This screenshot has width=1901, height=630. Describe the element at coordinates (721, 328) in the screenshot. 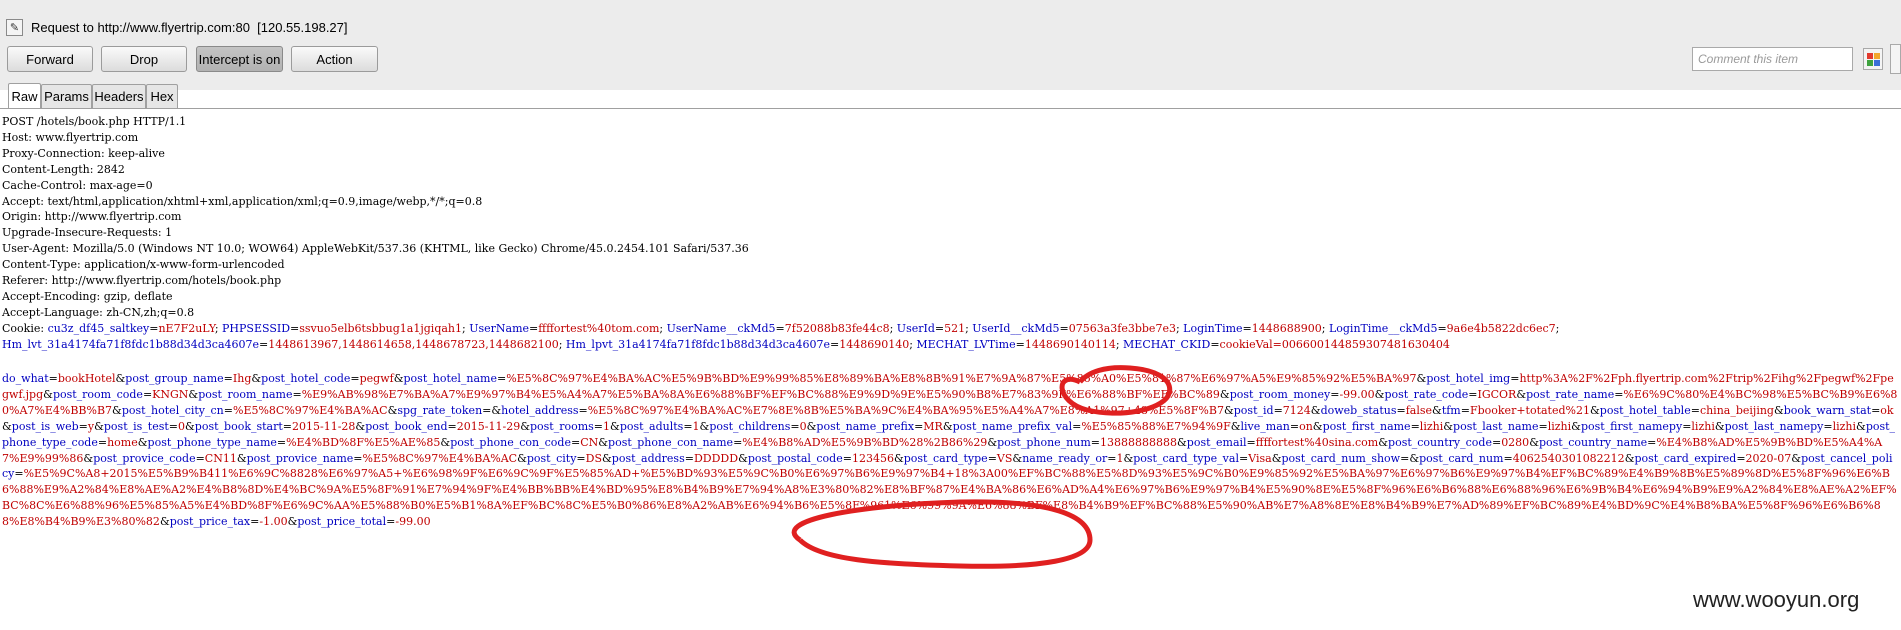

I see `cookie-name: UserName__ckMd5` at that location.